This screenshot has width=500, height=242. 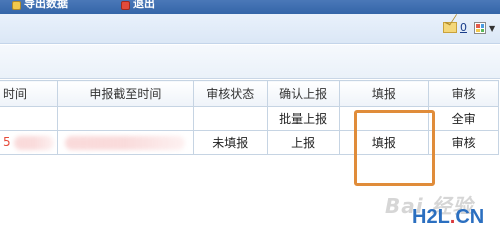 I want to click on export-button-label: 导出数据, so click(x=46, y=5).